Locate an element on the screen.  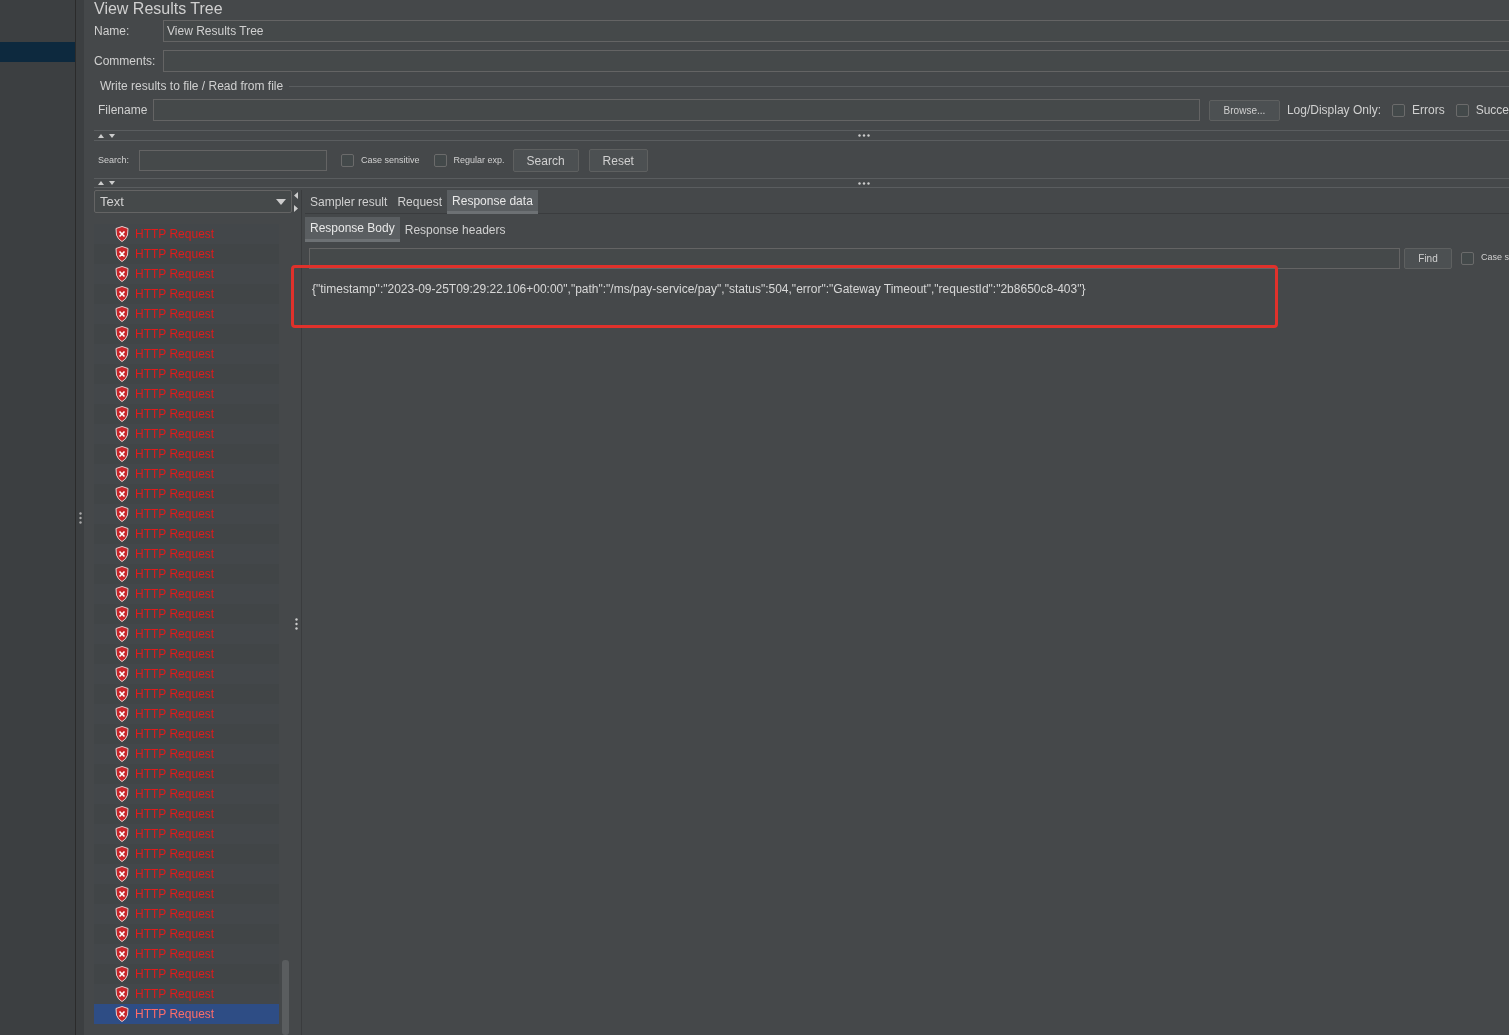
checkbox-label: Errors is located at coordinates (1428, 110).